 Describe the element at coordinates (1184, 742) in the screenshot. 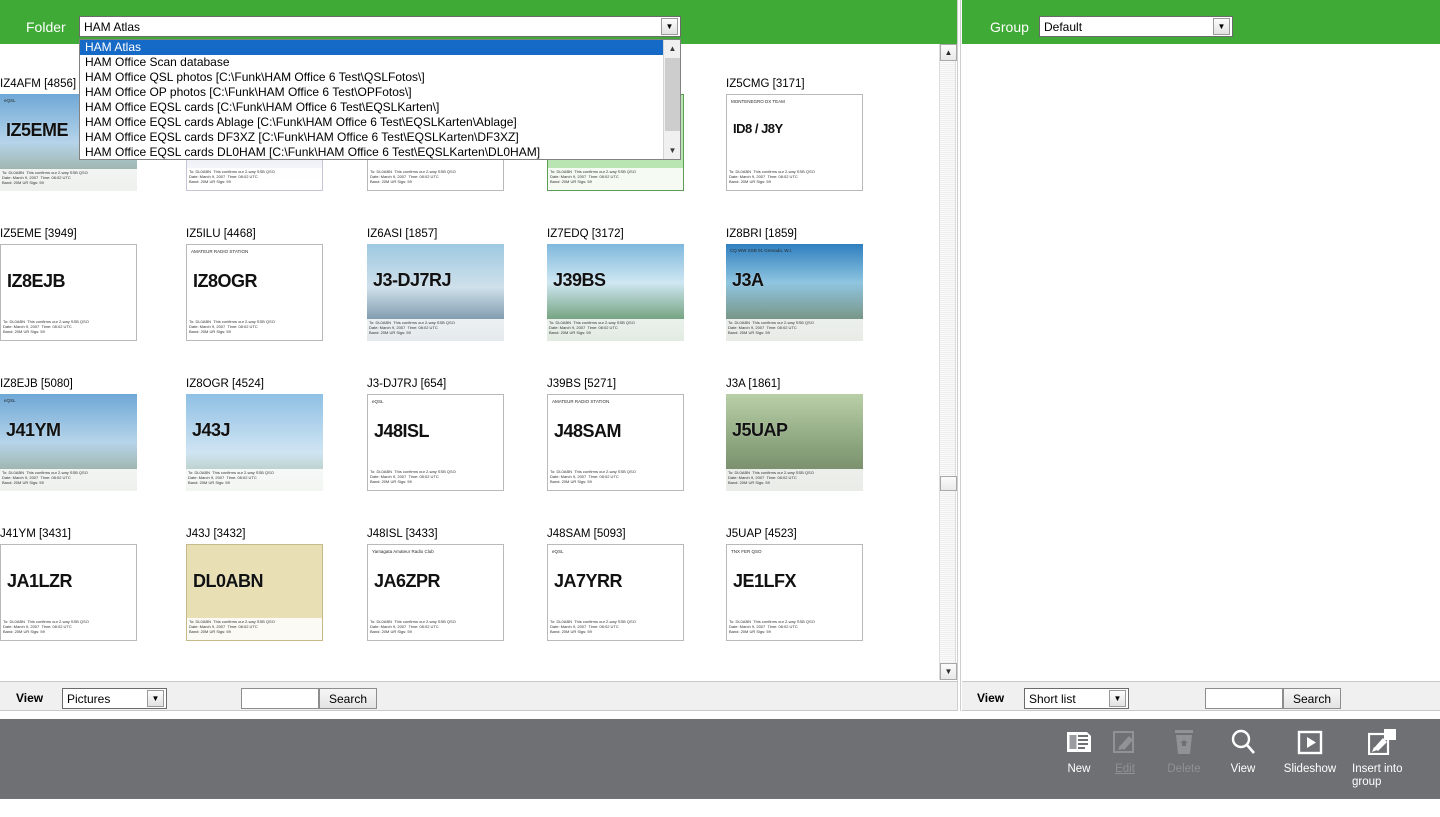

I see `trash-can-icon` at that location.